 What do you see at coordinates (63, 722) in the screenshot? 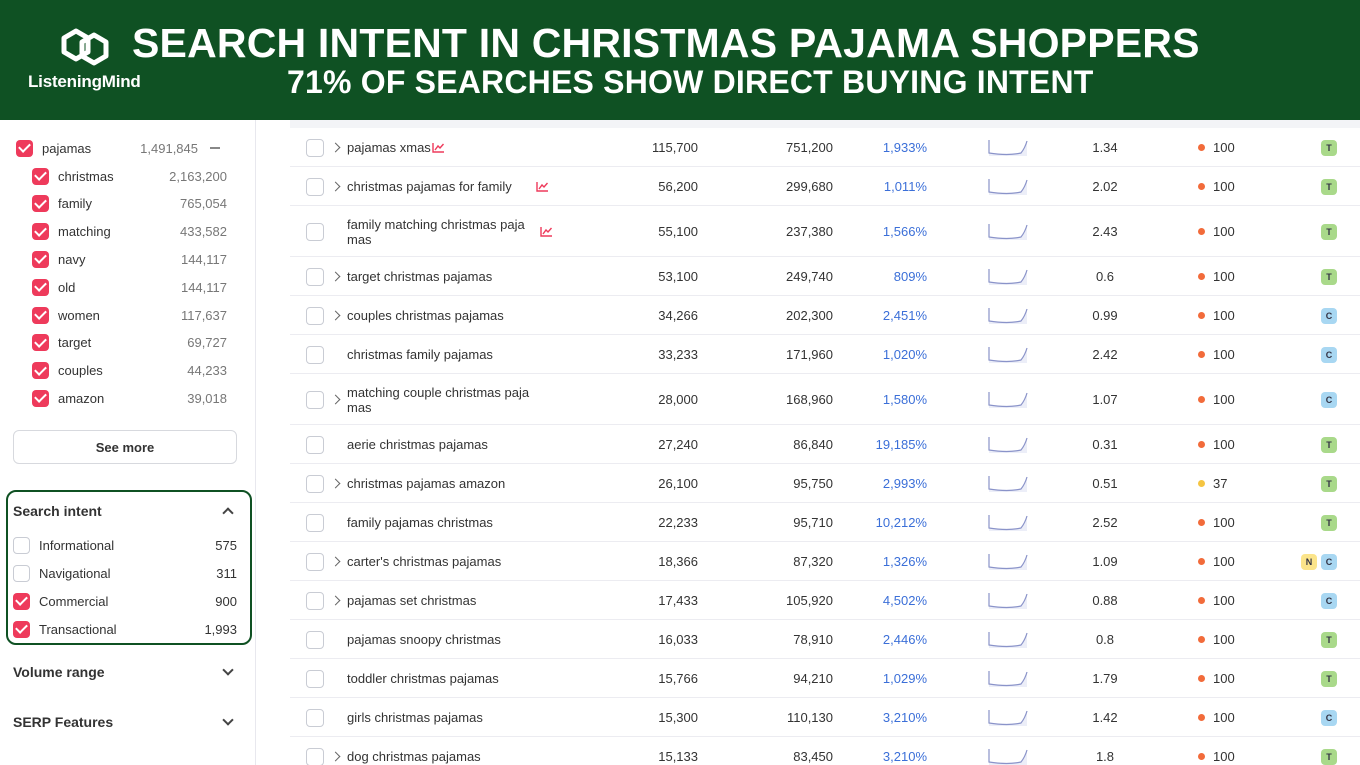
I see `serp-features-title: SERP Features` at bounding box center [63, 722].